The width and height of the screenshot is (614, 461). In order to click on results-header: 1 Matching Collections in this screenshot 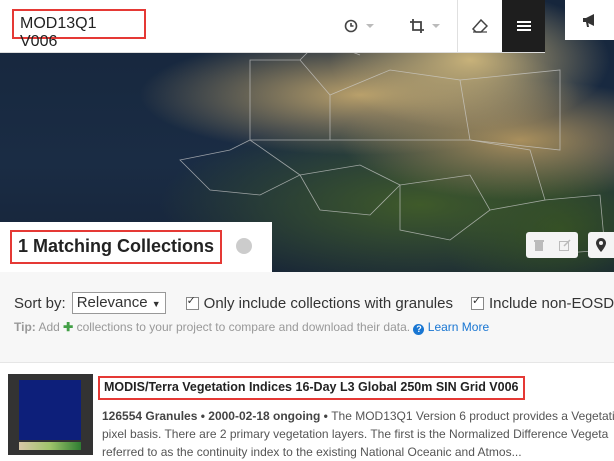, I will do `click(136, 247)`.